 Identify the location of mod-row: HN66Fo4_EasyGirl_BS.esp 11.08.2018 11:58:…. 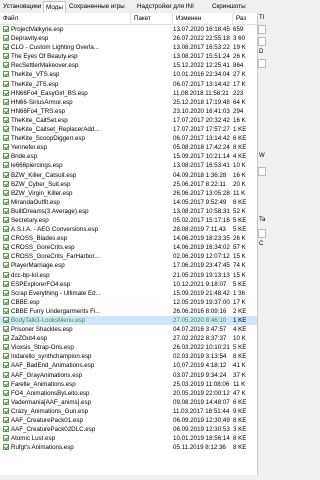
(128, 93).